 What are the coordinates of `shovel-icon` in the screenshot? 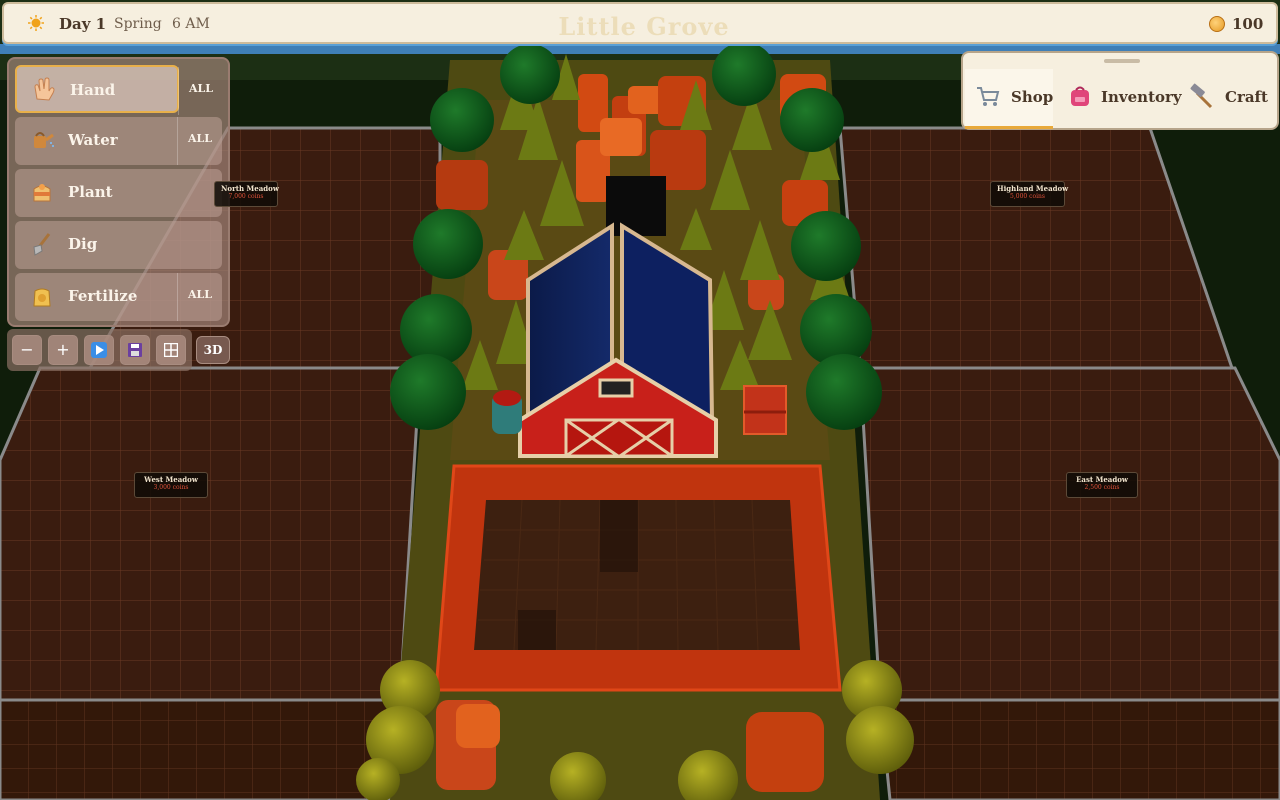 It's located at (42, 244).